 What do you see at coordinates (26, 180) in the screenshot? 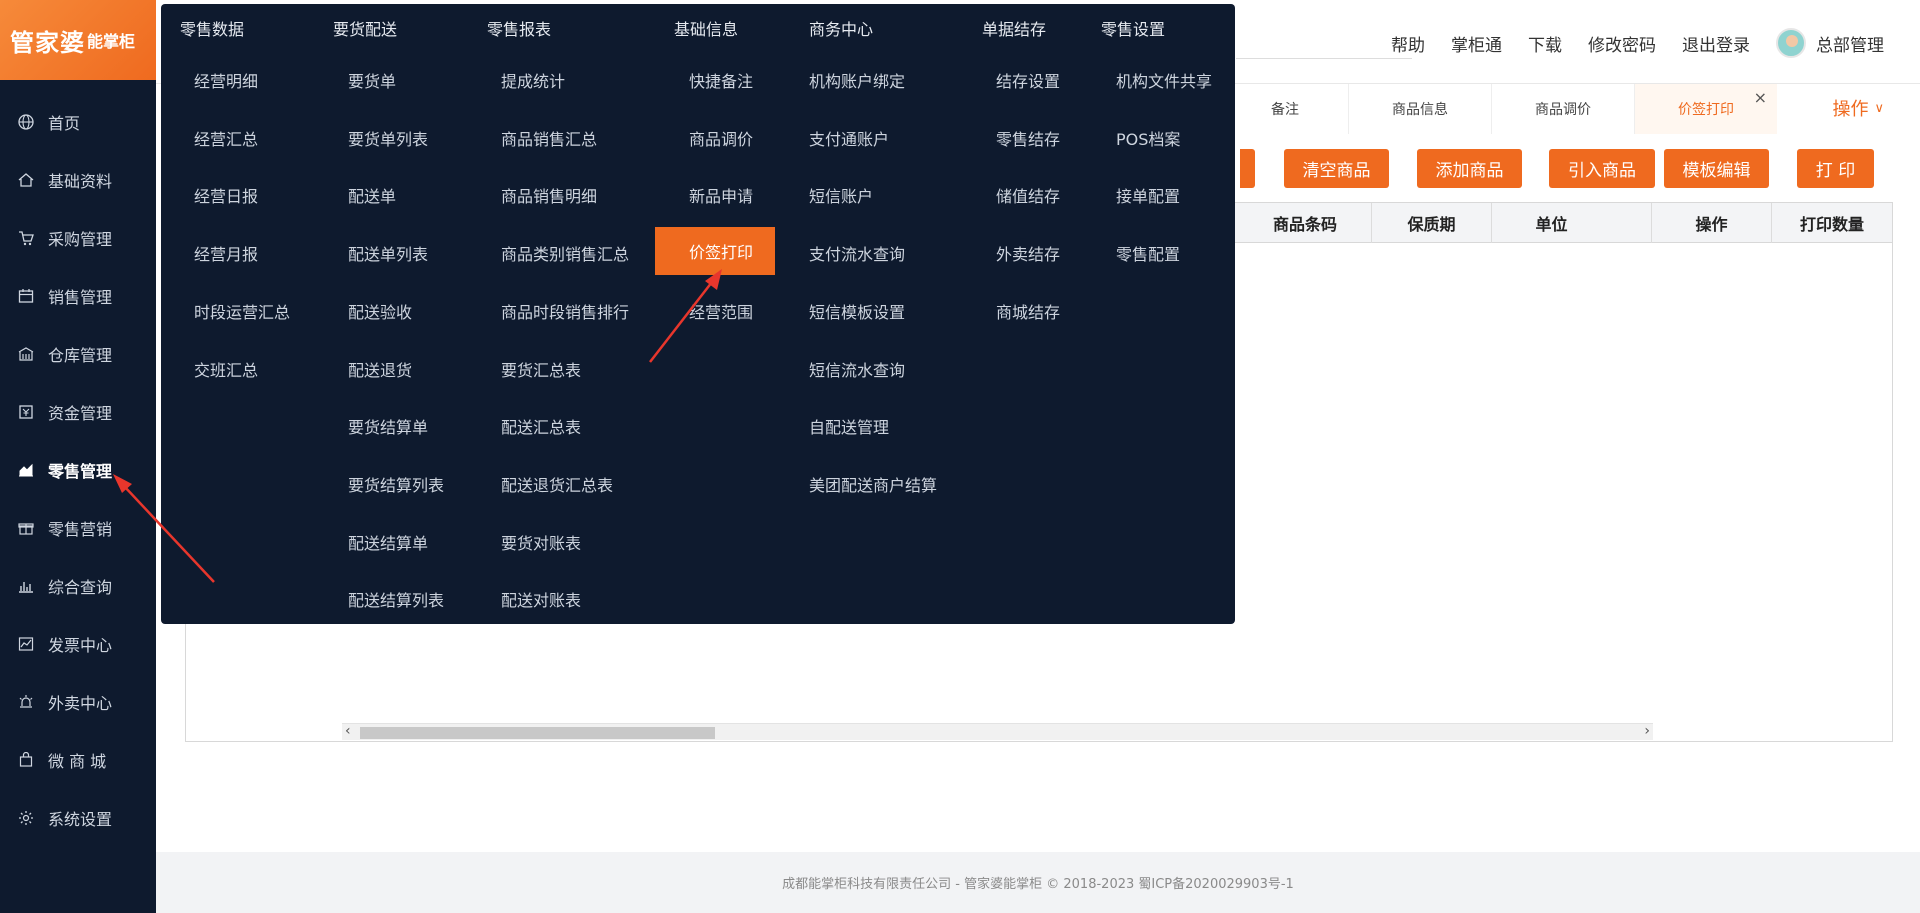
I see `home-icon` at bounding box center [26, 180].